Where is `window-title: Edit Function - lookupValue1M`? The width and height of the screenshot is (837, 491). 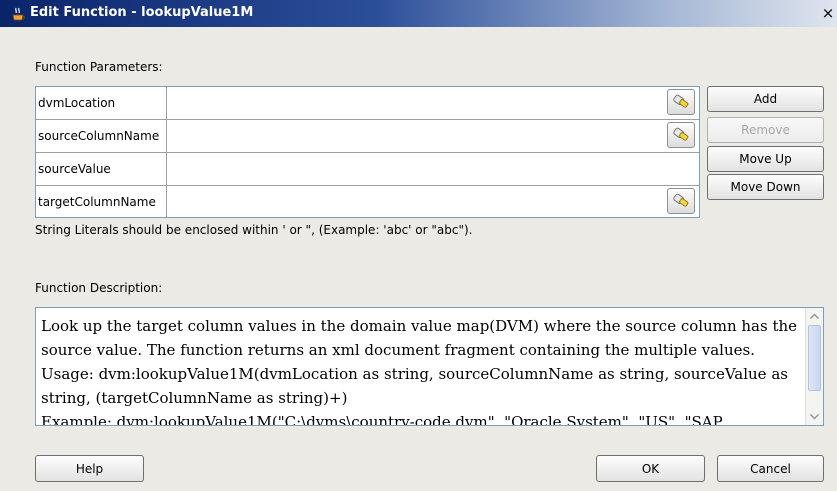
window-title: Edit Function - lookupValue1M is located at coordinates (142, 12).